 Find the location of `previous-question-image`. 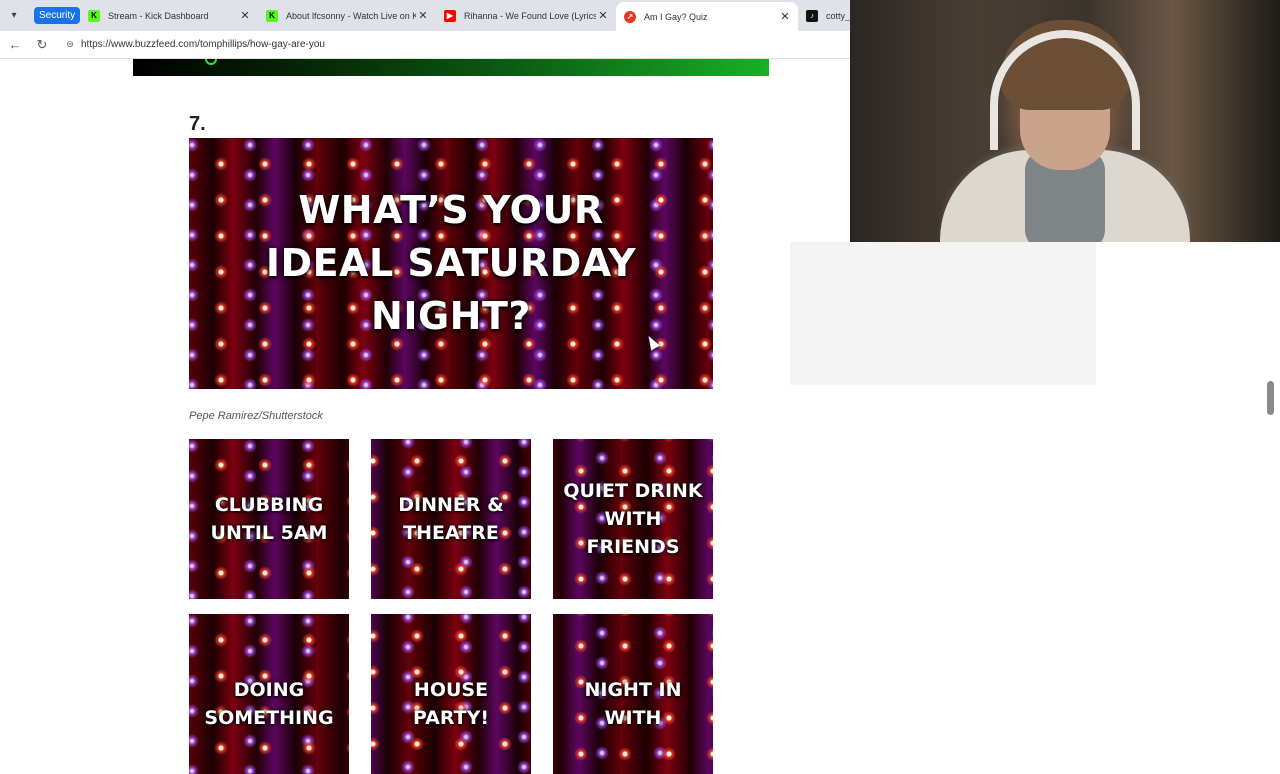

previous-question-image is located at coordinates (451, 67).